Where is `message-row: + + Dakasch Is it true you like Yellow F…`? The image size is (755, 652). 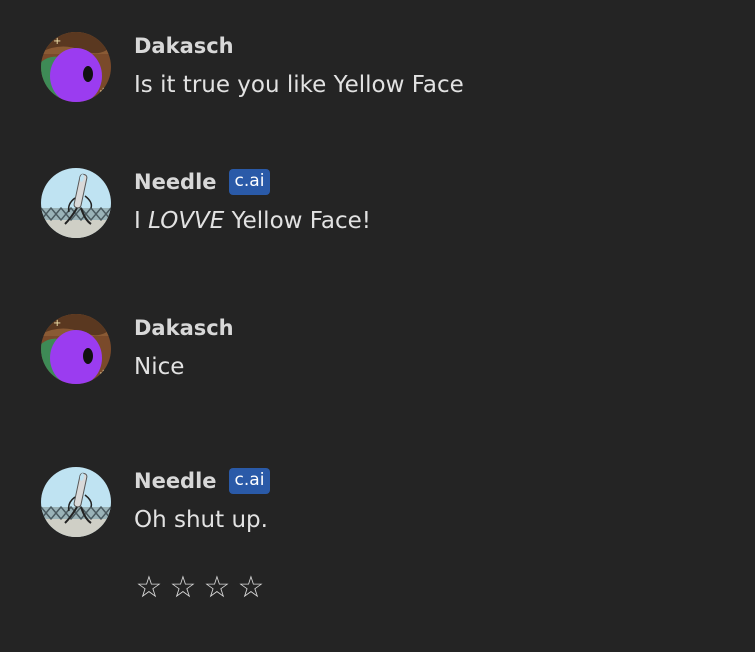
message-row: + + Dakasch Is it true you like Yellow F… is located at coordinates (252, 67).